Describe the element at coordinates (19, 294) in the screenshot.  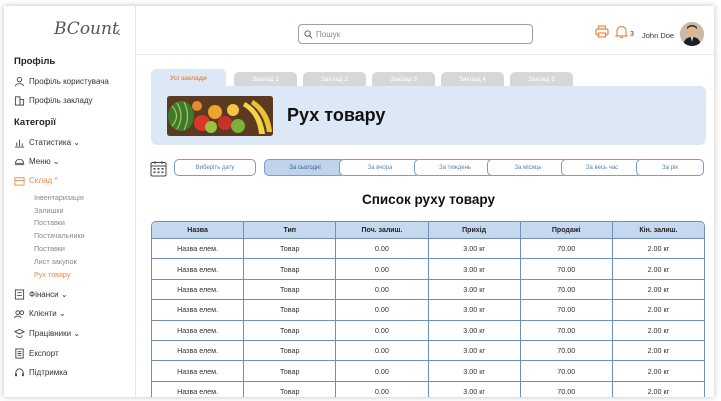
I see `finance-icon` at that location.